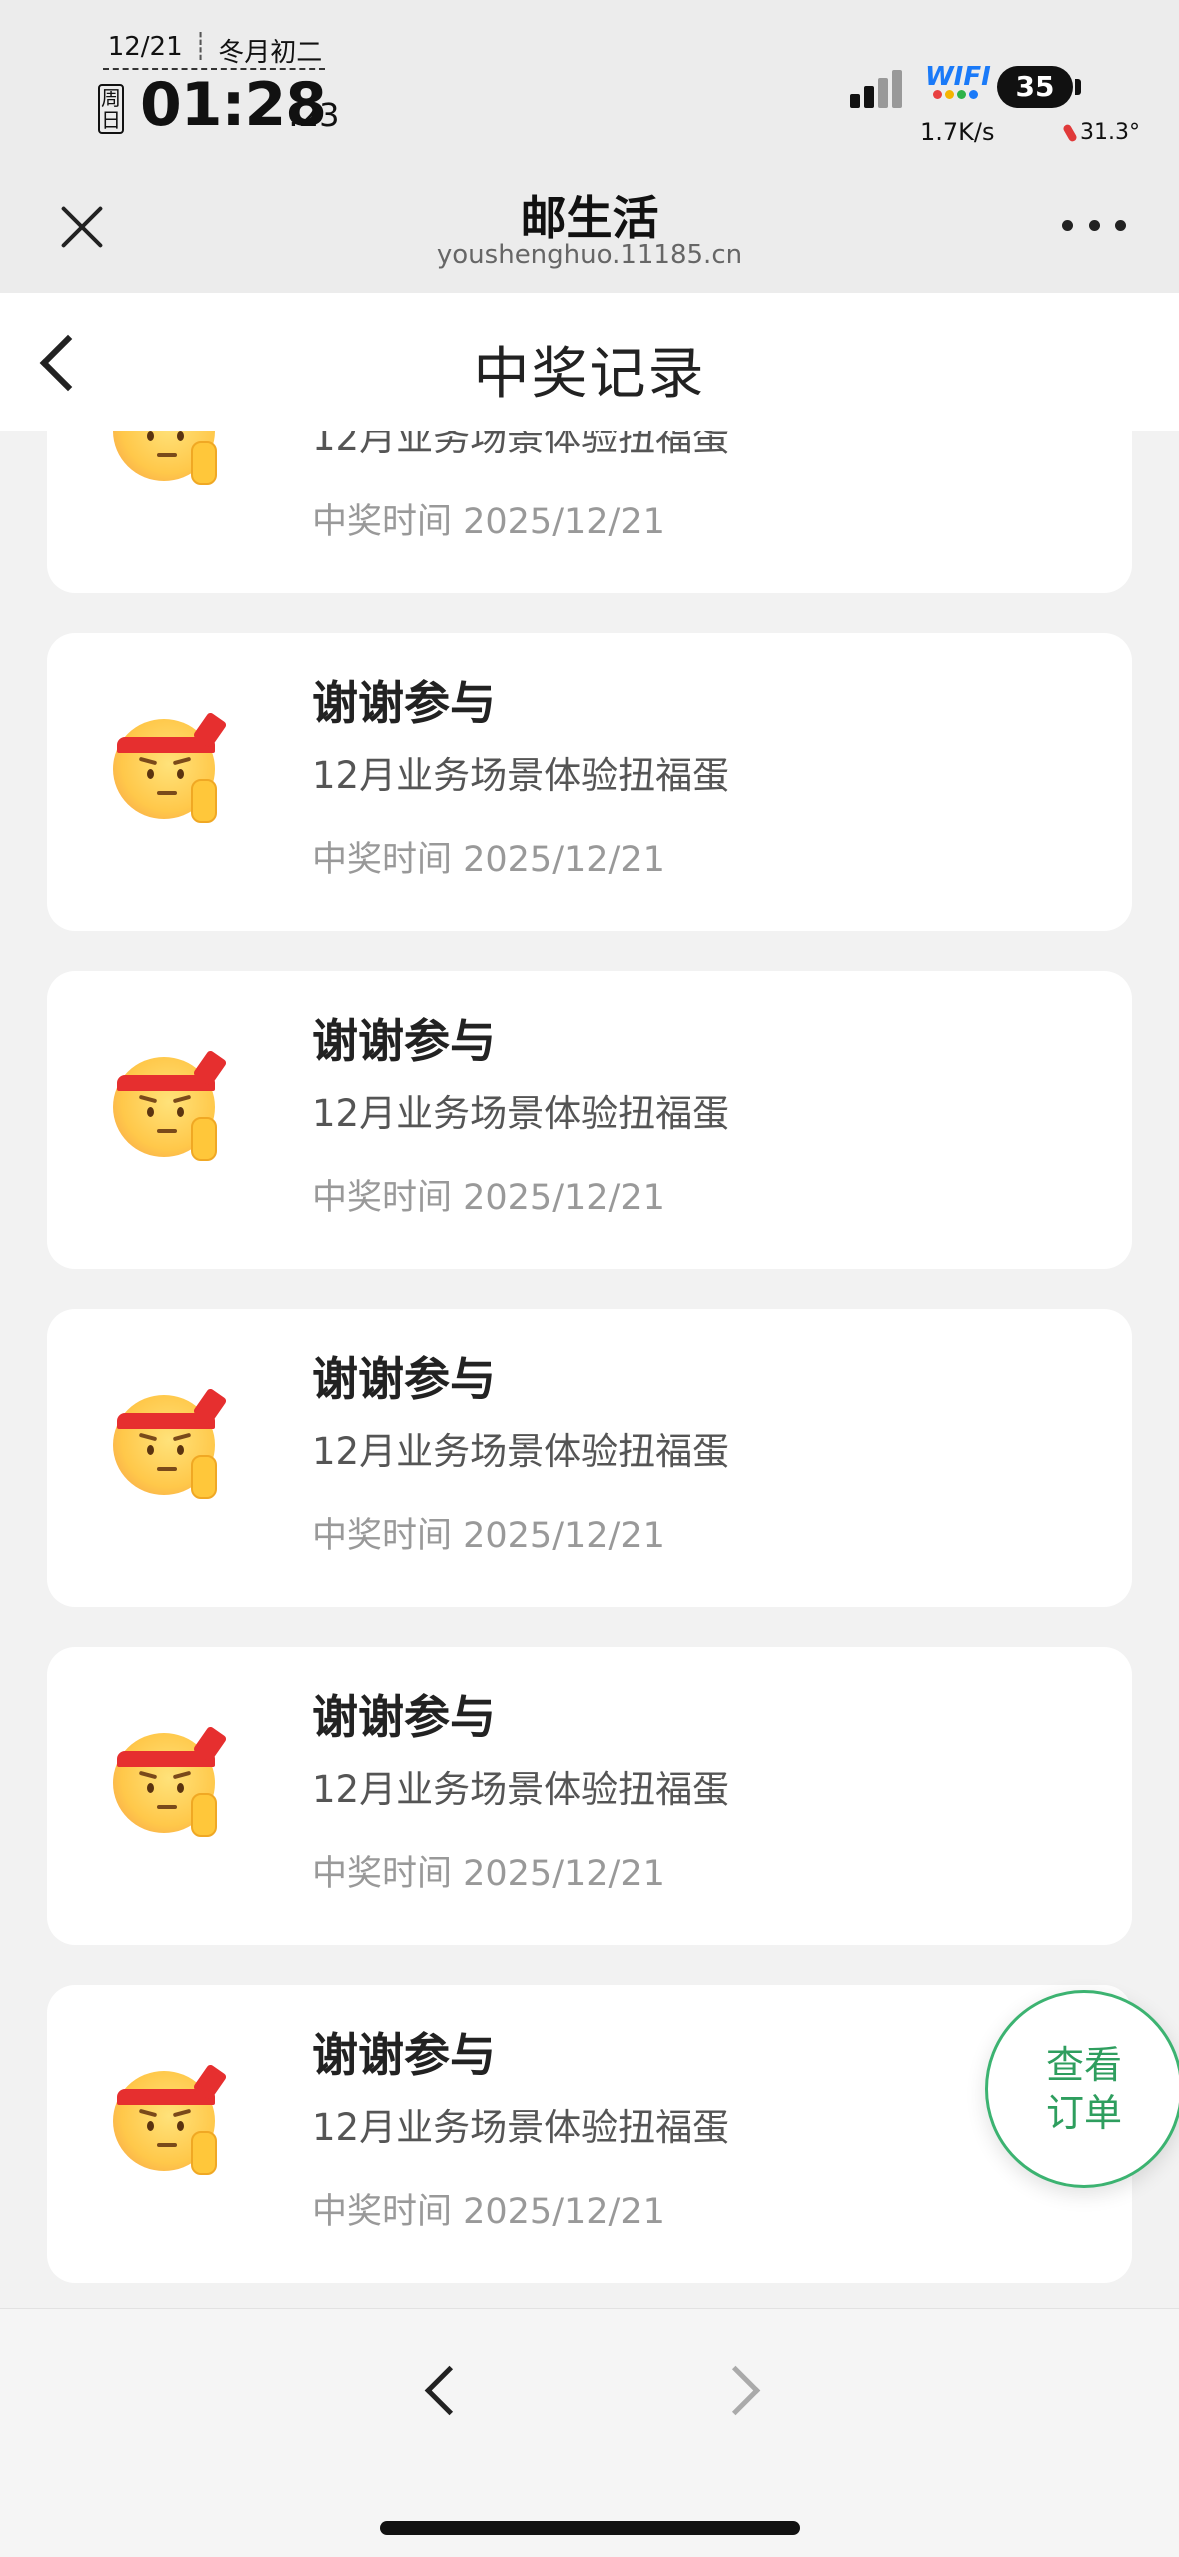  Describe the element at coordinates (314, 115) in the screenshot. I see `status-seconds: :23` at that location.